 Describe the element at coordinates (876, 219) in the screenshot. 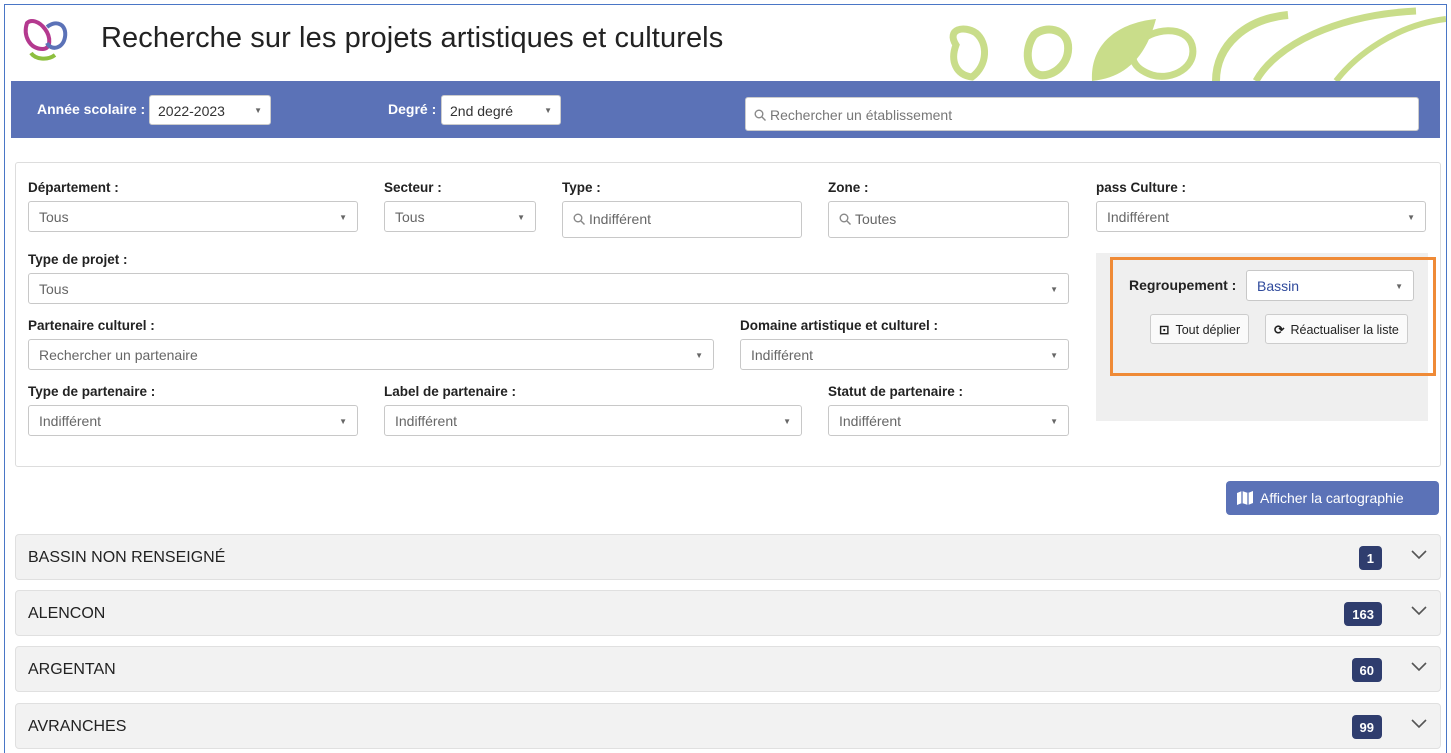

I see `zone-placeholder: Toutes` at that location.